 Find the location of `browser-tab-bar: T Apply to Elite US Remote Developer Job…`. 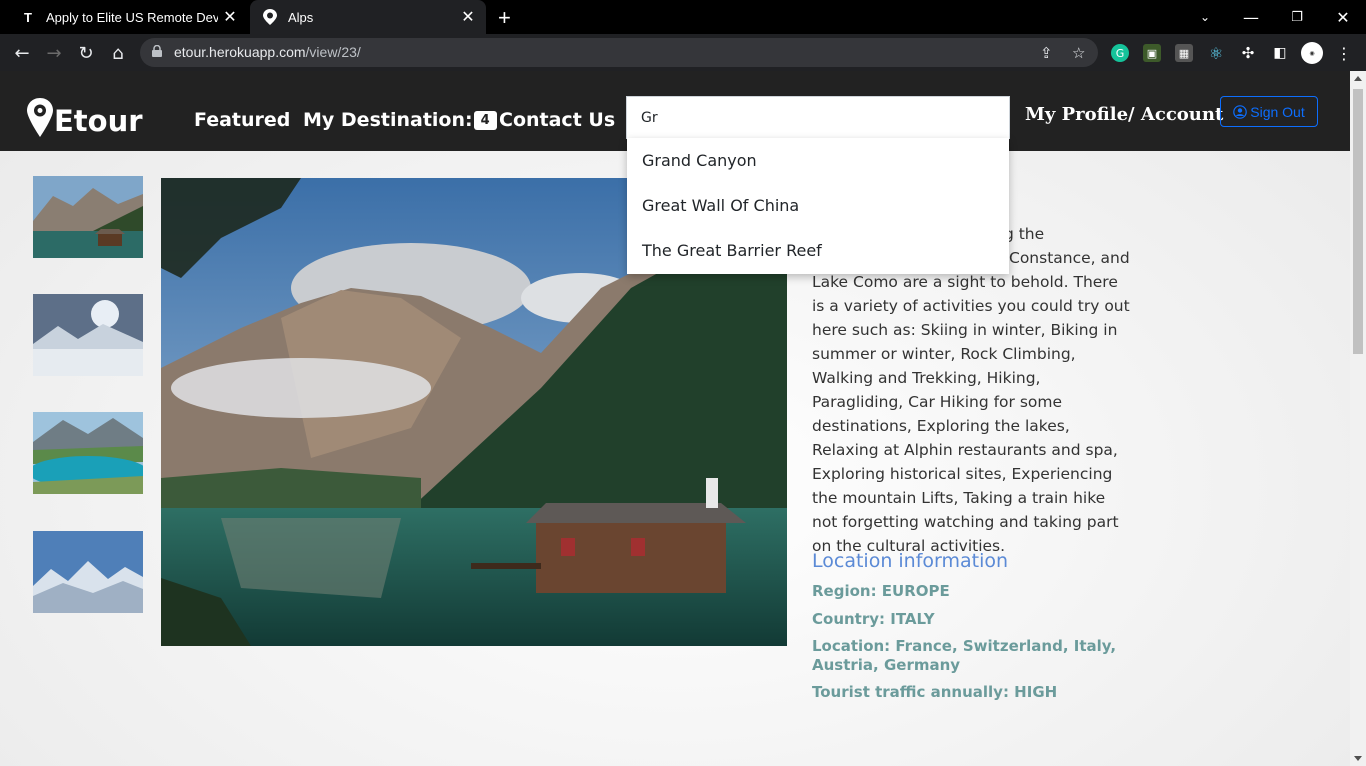

browser-tab-bar: T Apply to Elite US Remote Developer Job… is located at coordinates (683, 17).